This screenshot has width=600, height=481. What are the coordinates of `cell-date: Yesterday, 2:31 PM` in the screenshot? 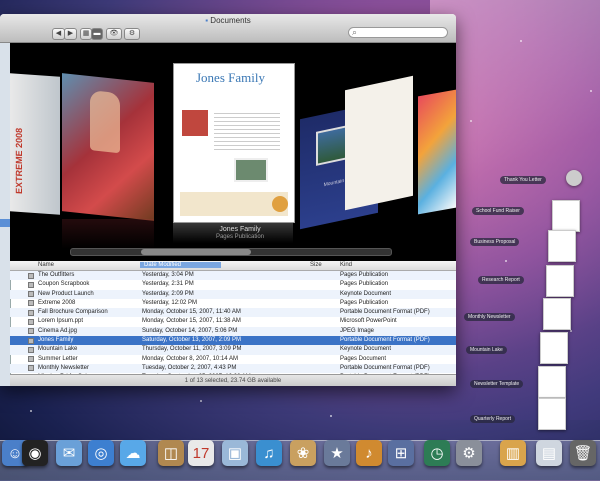 It's located at (168, 284).